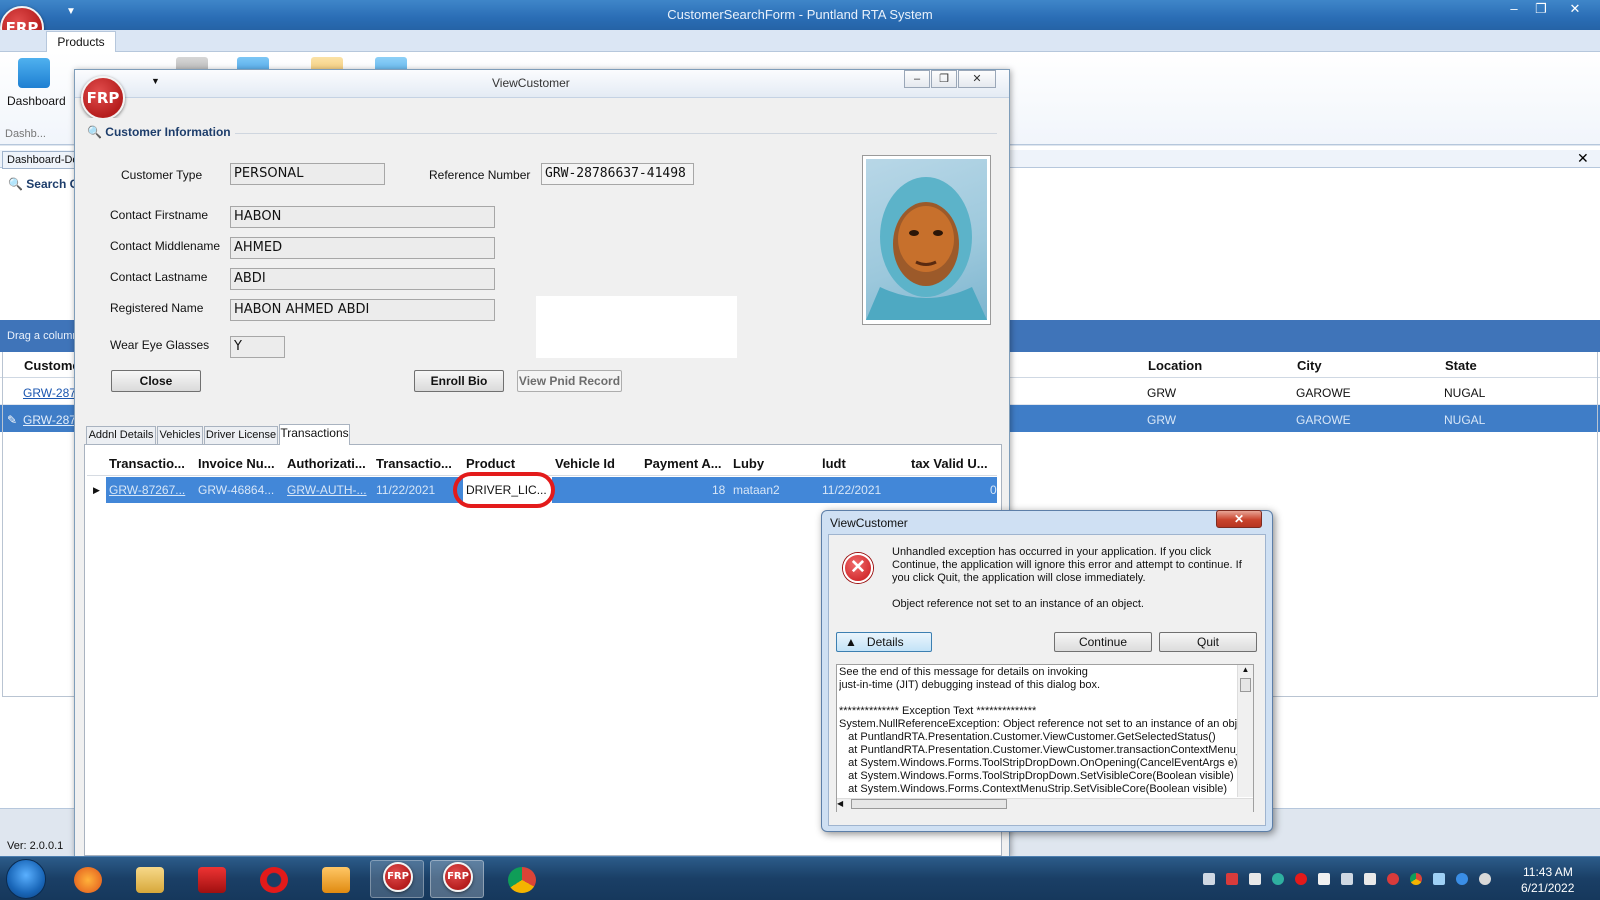 The image size is (1600, 900). What do you see at coordinates (162, 175) in the screenshot?
I see `customer-type-label: Customer Type` at bounding box center [162, 175].